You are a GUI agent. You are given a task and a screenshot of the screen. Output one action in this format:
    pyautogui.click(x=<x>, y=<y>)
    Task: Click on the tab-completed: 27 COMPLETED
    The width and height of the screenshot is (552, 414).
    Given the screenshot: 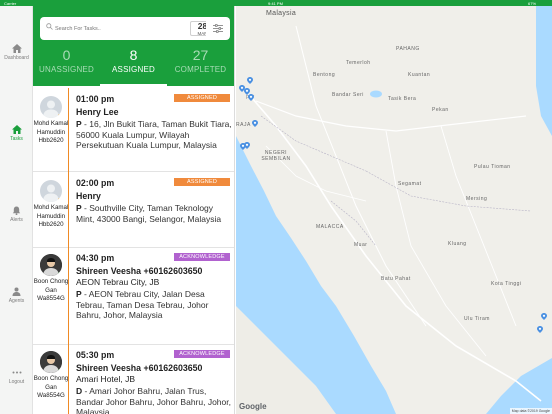 What is the action you would take?
    pyautogui.click(x=200, y=66)
    